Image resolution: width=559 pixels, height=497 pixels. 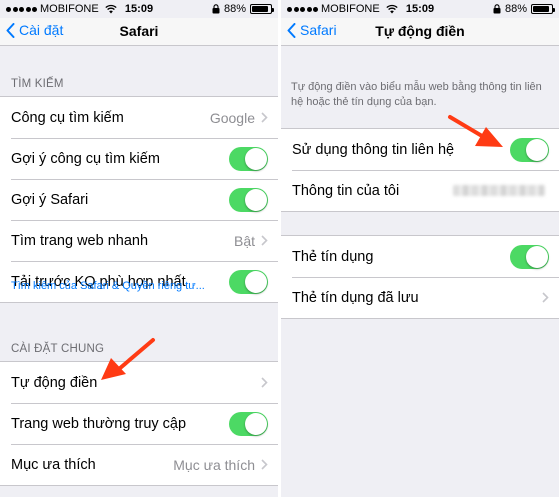 What do you see at coordinates (54, 382) in the screenshot?
I see `row-label: Tự động điền` at bounding box center [54, 382].